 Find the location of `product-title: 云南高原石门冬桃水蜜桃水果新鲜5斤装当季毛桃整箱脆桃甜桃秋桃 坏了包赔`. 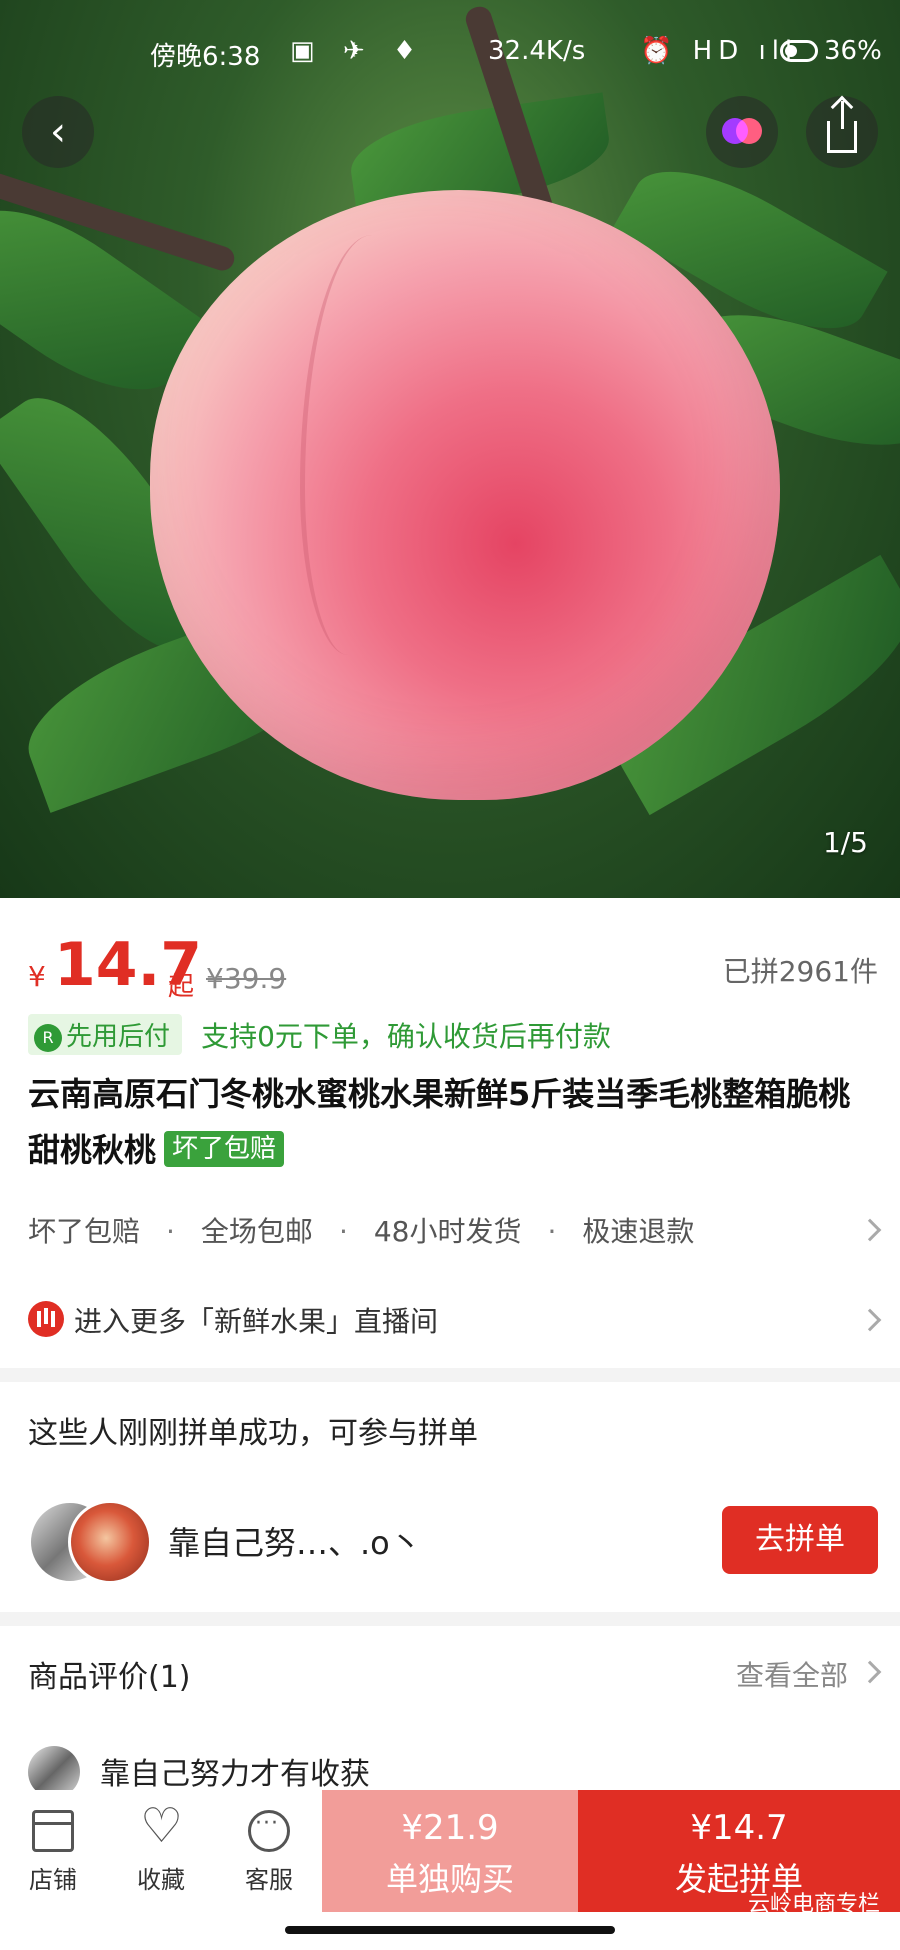

product-title: 云南高原石门冬桃水蜜桃水果新鲜5斤装当季毛桃整箱脆桃甜桃秋桃 坏了包赔 is located at coordinates (453, 1122).